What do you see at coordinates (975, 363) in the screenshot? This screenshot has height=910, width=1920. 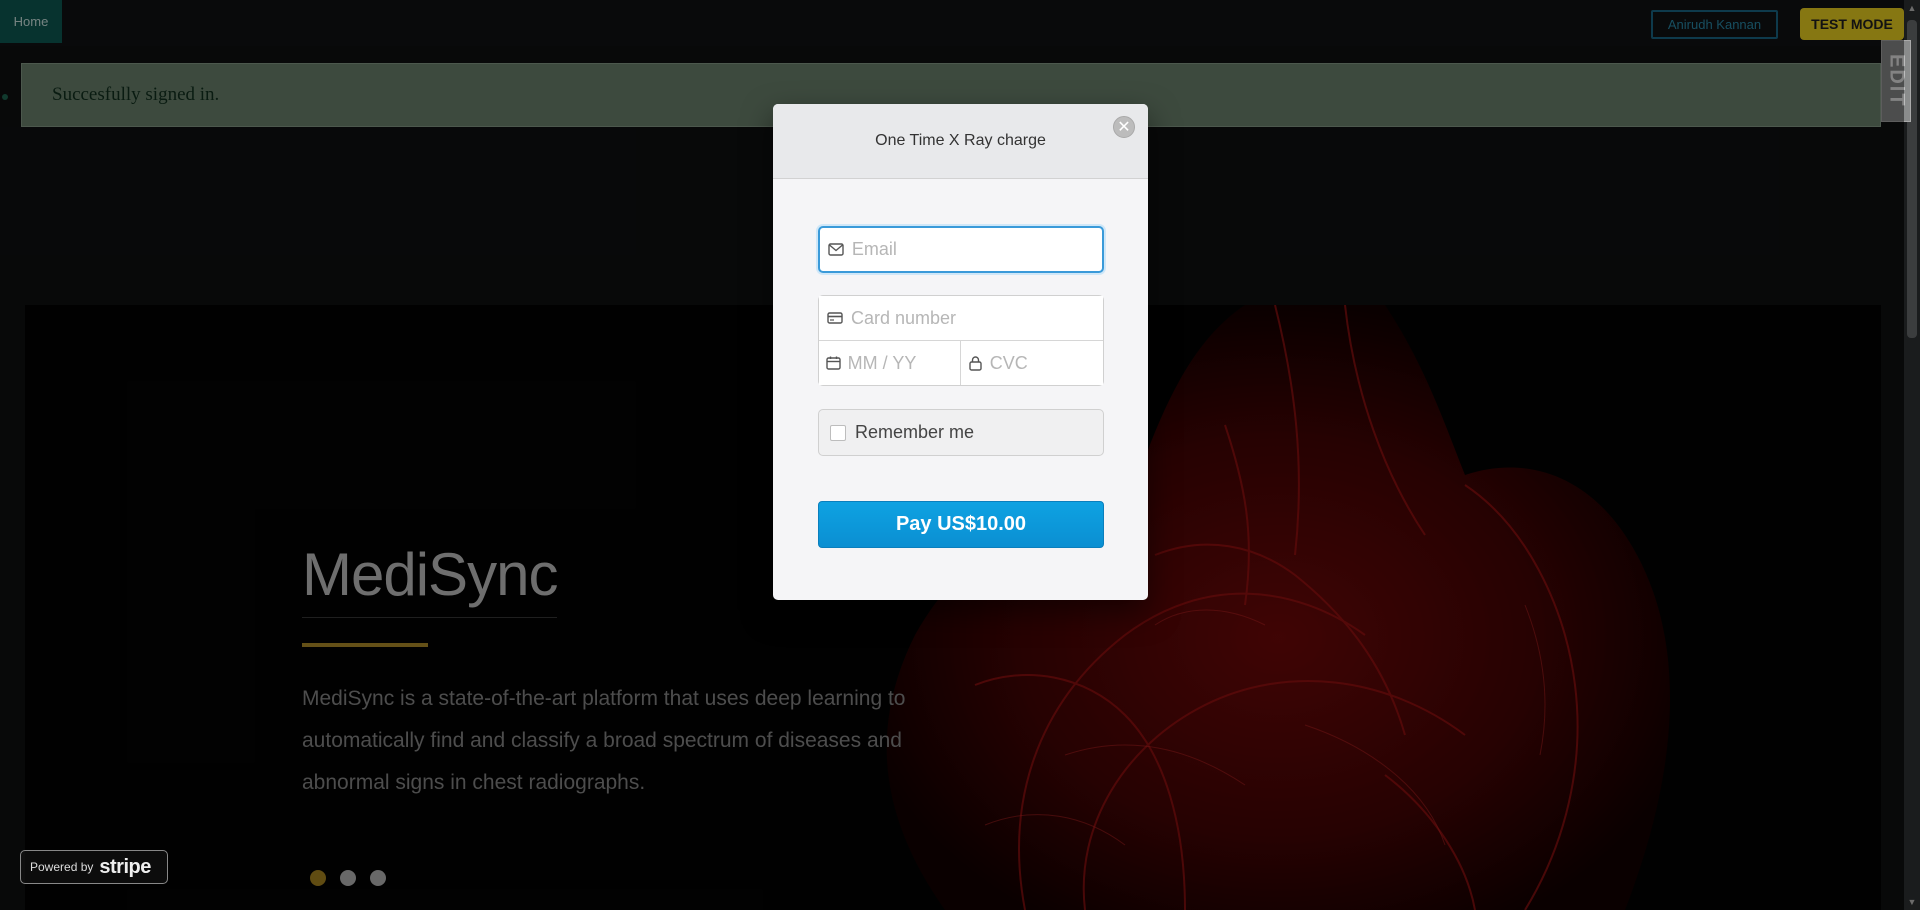 I see `lock-icon` at bounding box center [975, 363].